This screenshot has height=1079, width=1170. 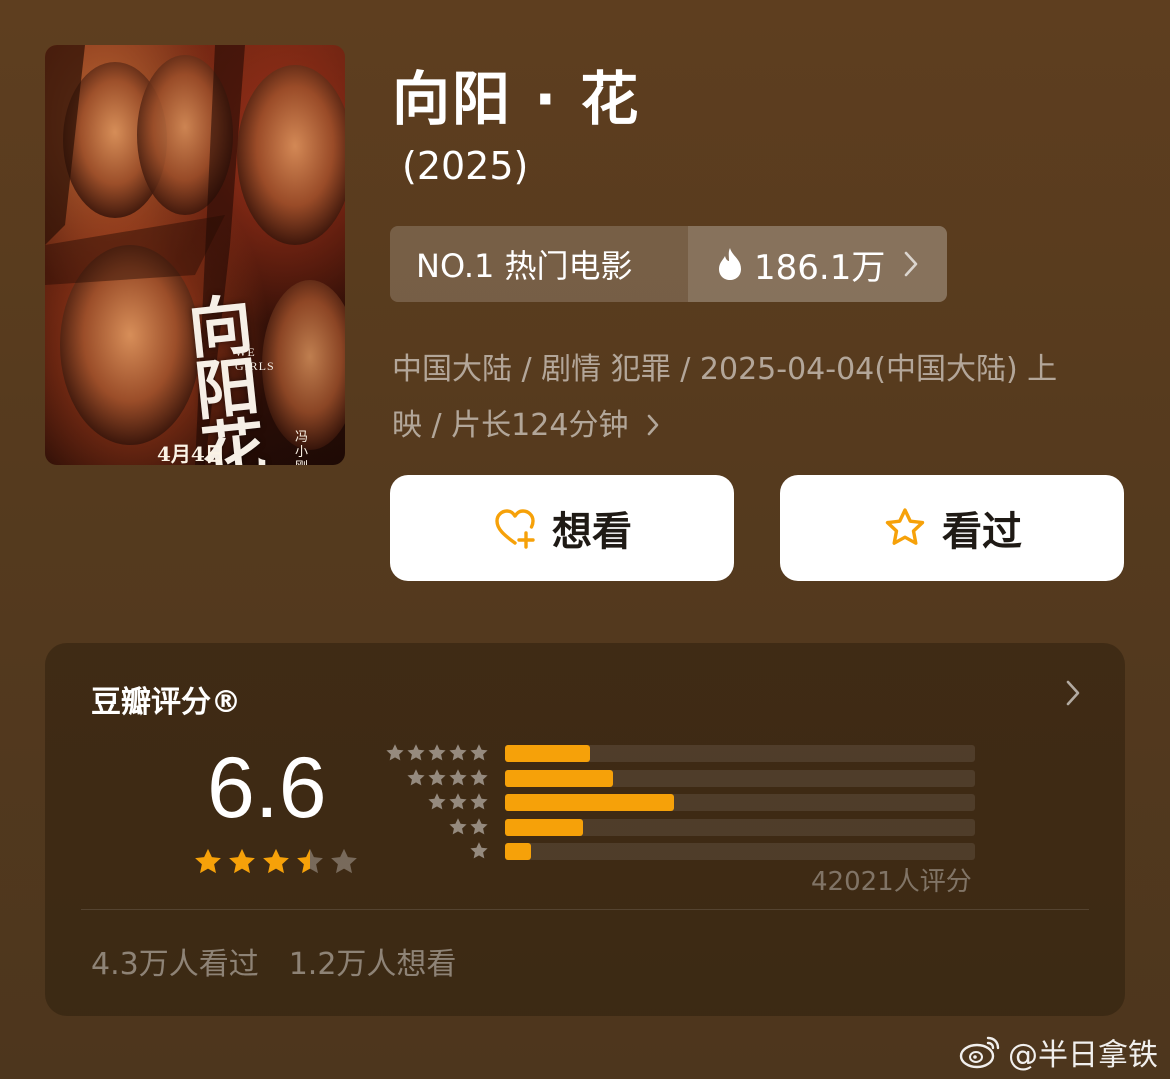 I want to click on rating-stars, so click(x=276, y=862).